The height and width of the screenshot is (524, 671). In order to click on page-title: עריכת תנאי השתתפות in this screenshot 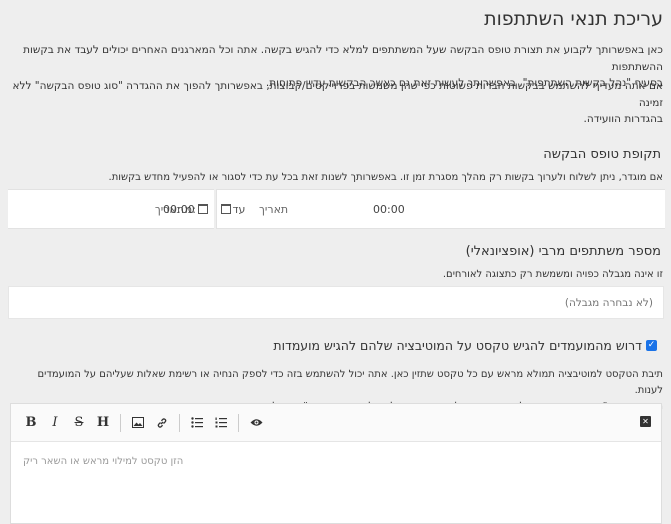, I will do `click(573, 19)`.